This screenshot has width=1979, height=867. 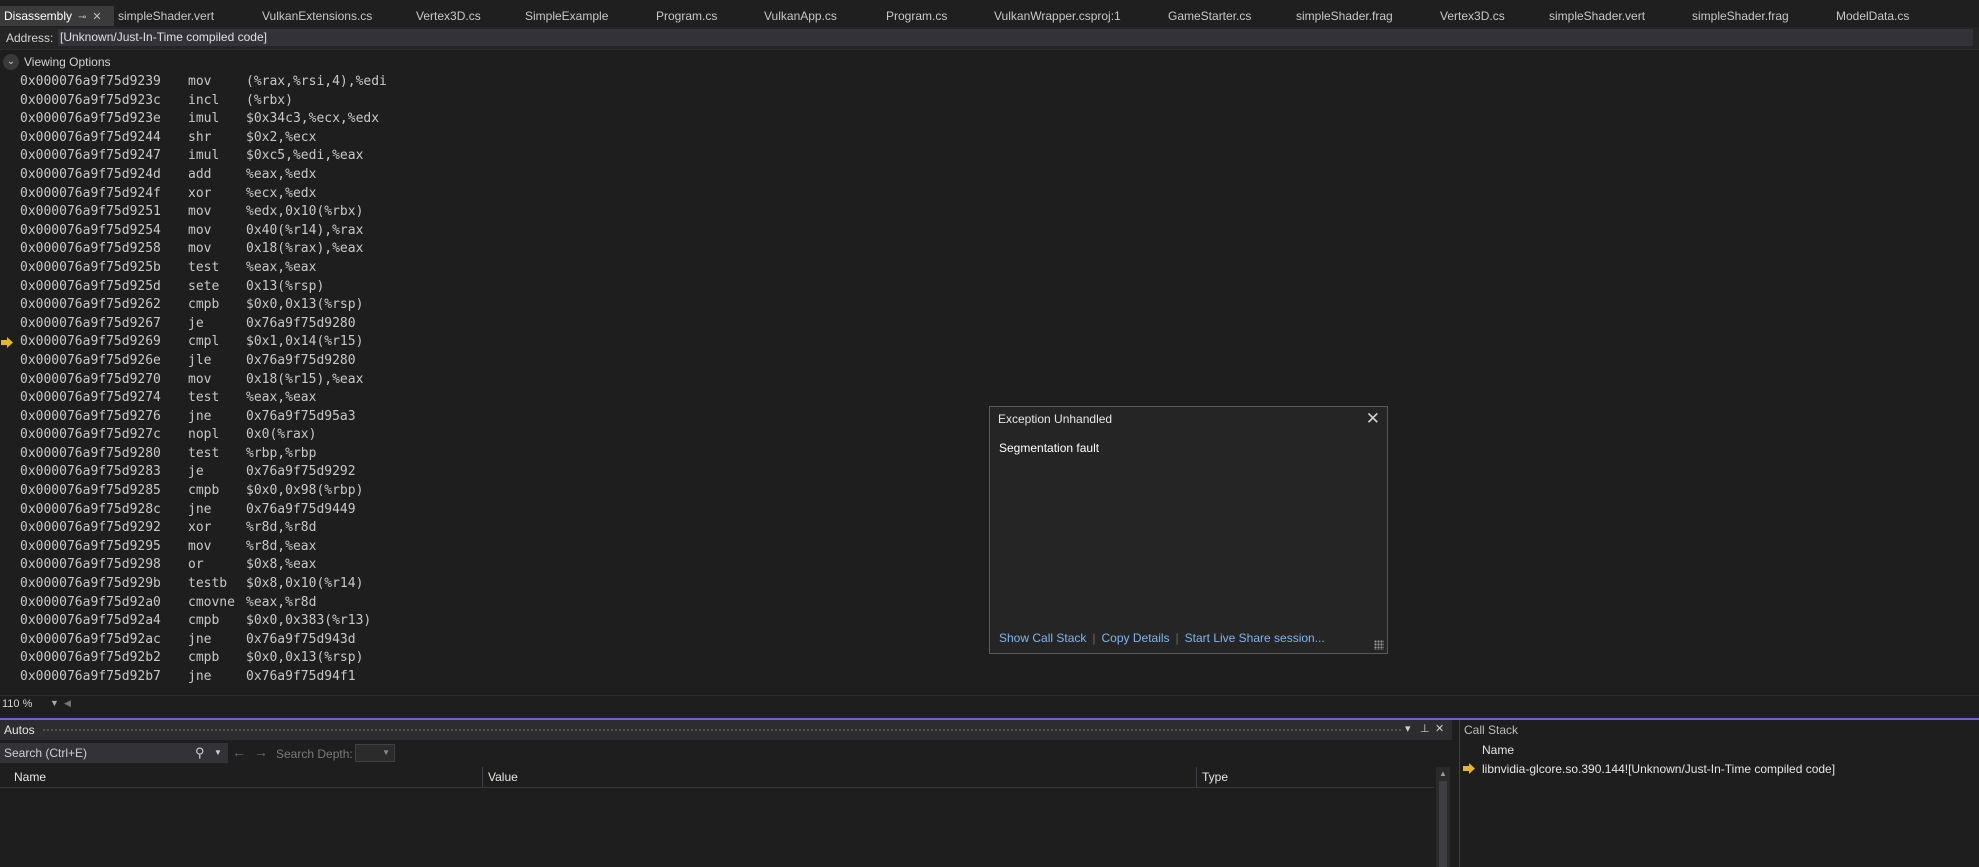 I want to click on column-value: Value, so click(x=503, y=777).